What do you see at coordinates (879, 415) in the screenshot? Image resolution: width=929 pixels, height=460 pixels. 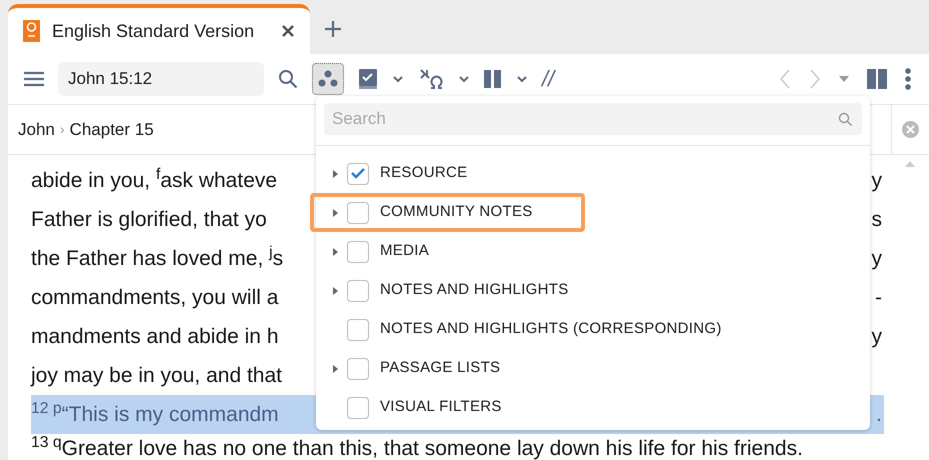 I see `verse-text: .` at bounding box center [879, 415].